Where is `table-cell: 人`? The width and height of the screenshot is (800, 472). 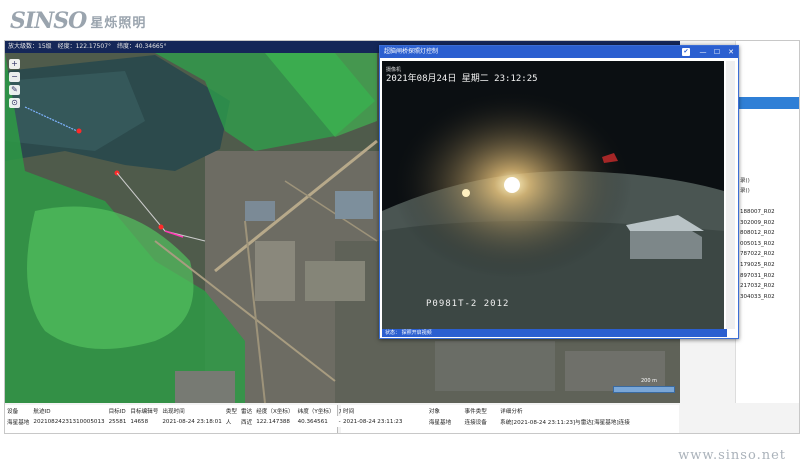
table-cell: 人 is located at coordinates (231, 421).